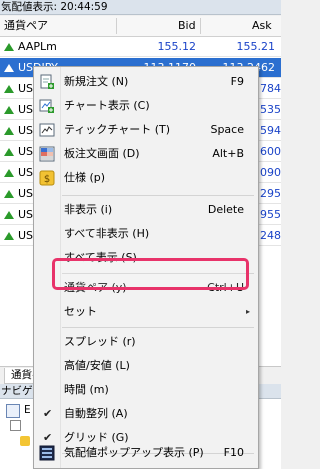 The width and height of the screenshot is (320, 469). I want to click on specification-icon: $, so click(47, 178).